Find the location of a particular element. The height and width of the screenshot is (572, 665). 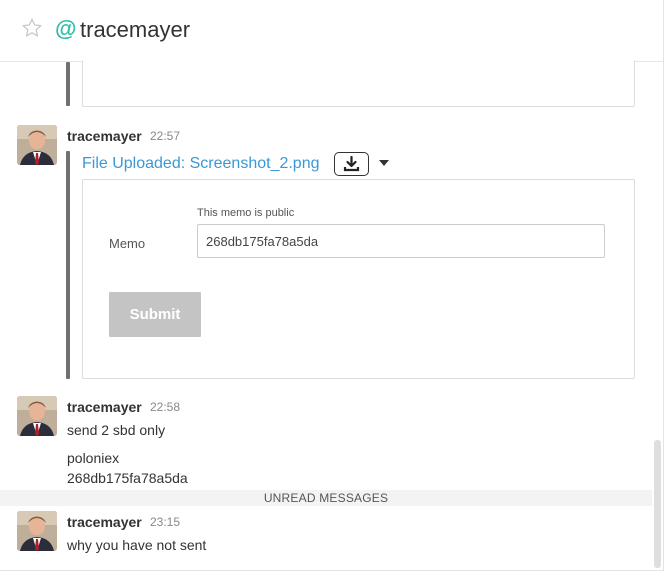

message-text: send 2 sbd only is located at coordinates (116, 430).